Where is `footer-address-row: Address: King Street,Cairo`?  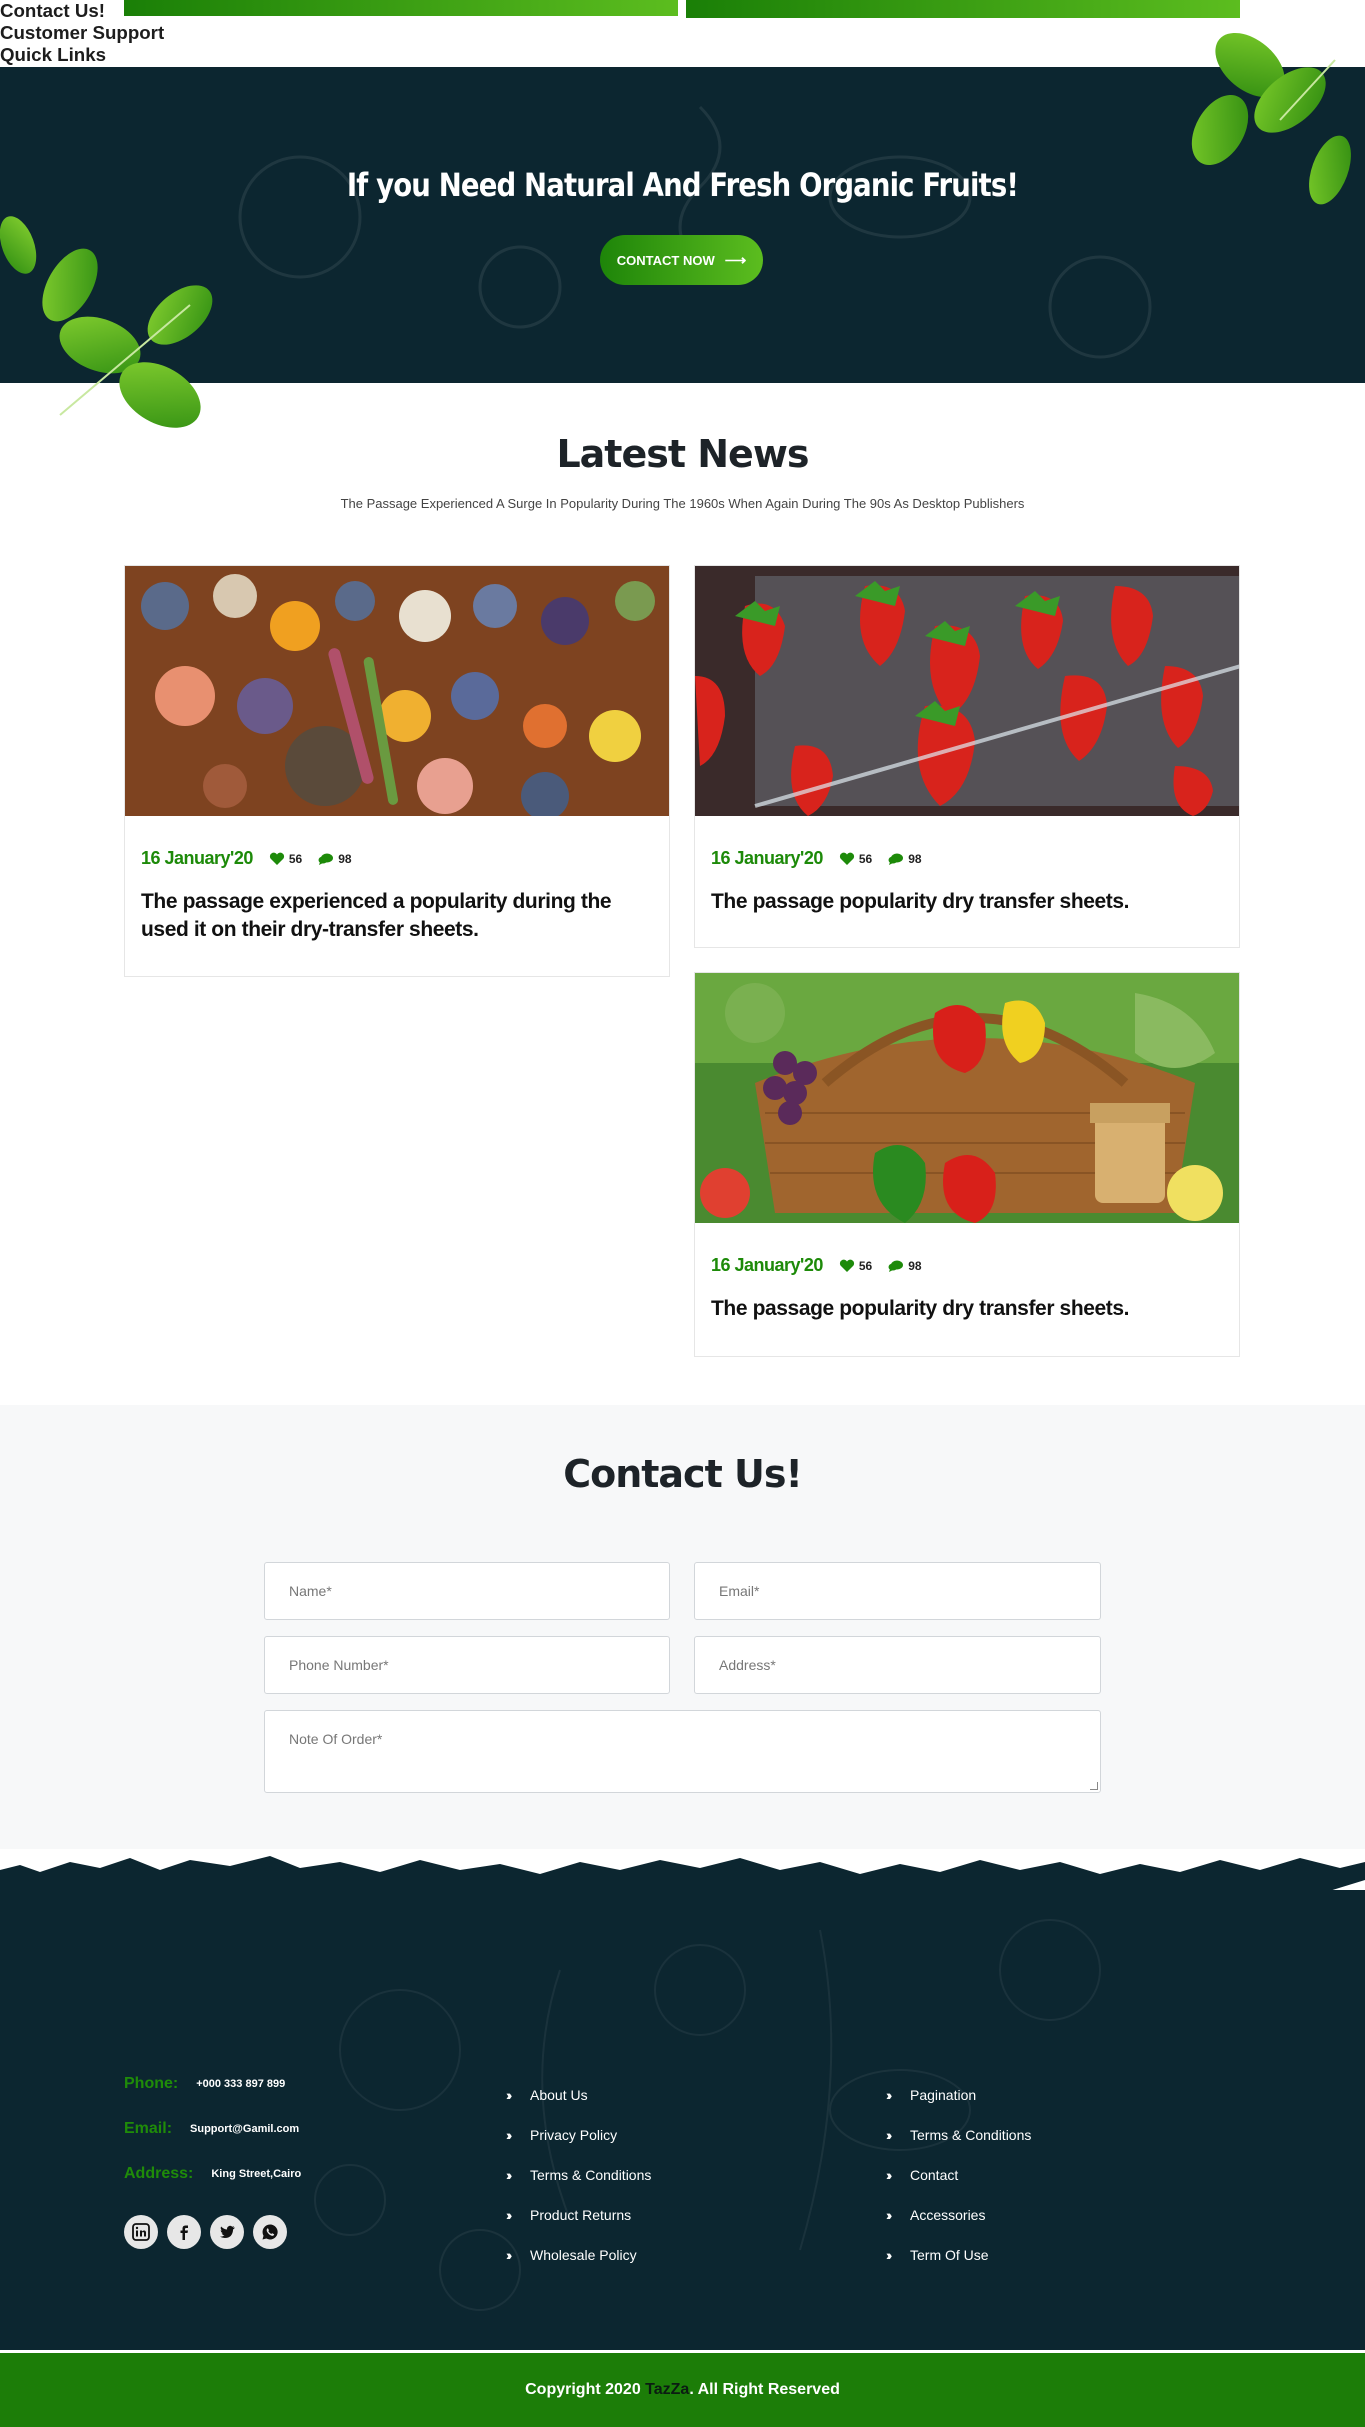
footer-address-row: Address: King Street,Cairo is located at coordinates (212, 2174).